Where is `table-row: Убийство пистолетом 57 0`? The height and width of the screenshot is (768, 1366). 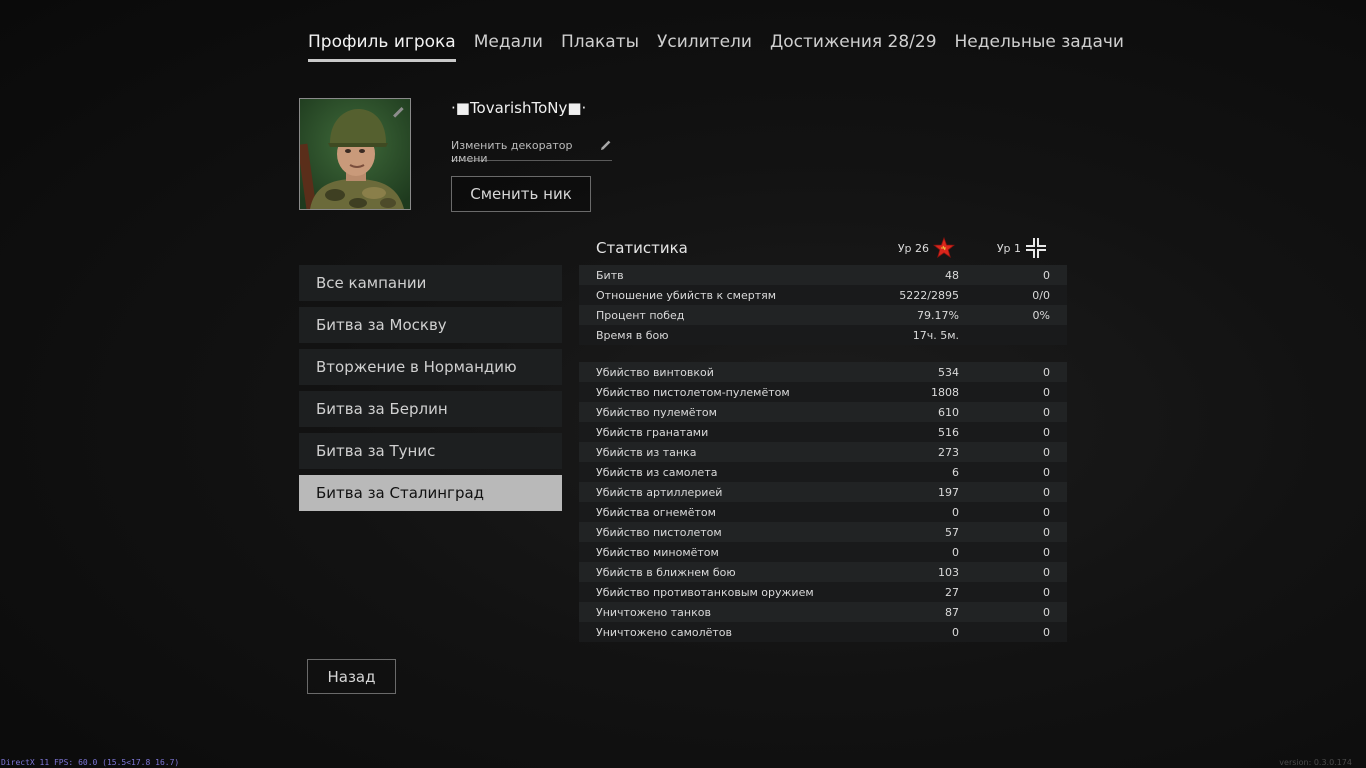
table-row: Убийство пистолетом 57 0 is located at coordinates (823, 532).